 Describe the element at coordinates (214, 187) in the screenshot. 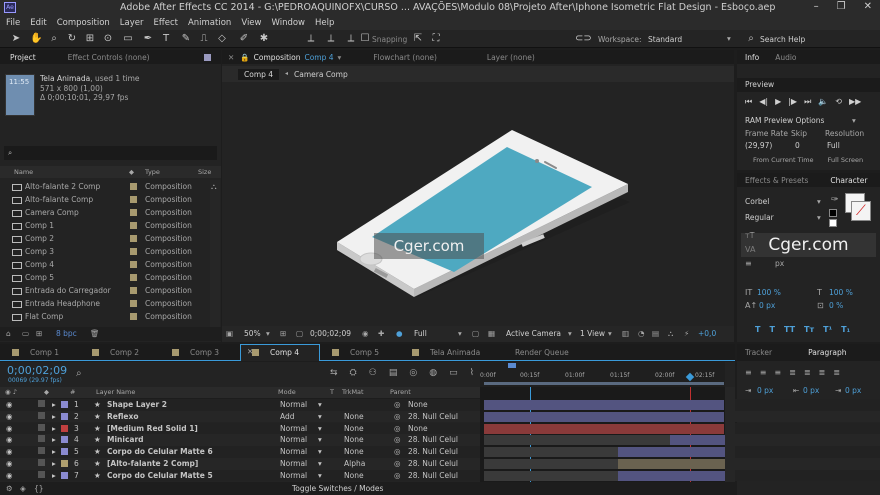

I see `flowchart-icon: ⛬` at that location.